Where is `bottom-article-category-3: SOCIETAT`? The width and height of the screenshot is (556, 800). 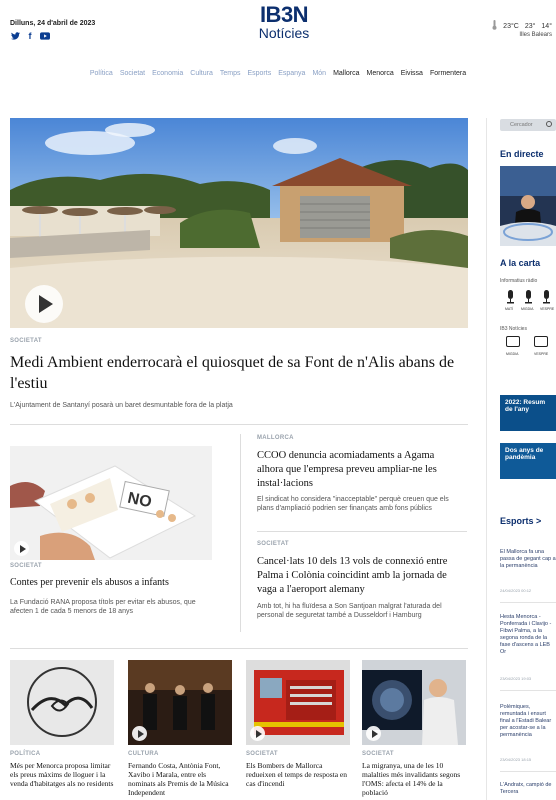
bottom-article-category-3: SOCIETAT is located at coordinates (262, 754).